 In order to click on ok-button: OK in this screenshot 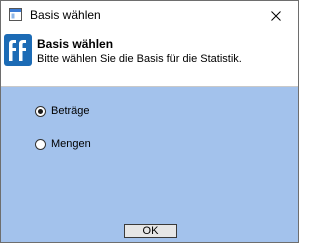, I will do `click(150, 231)`.